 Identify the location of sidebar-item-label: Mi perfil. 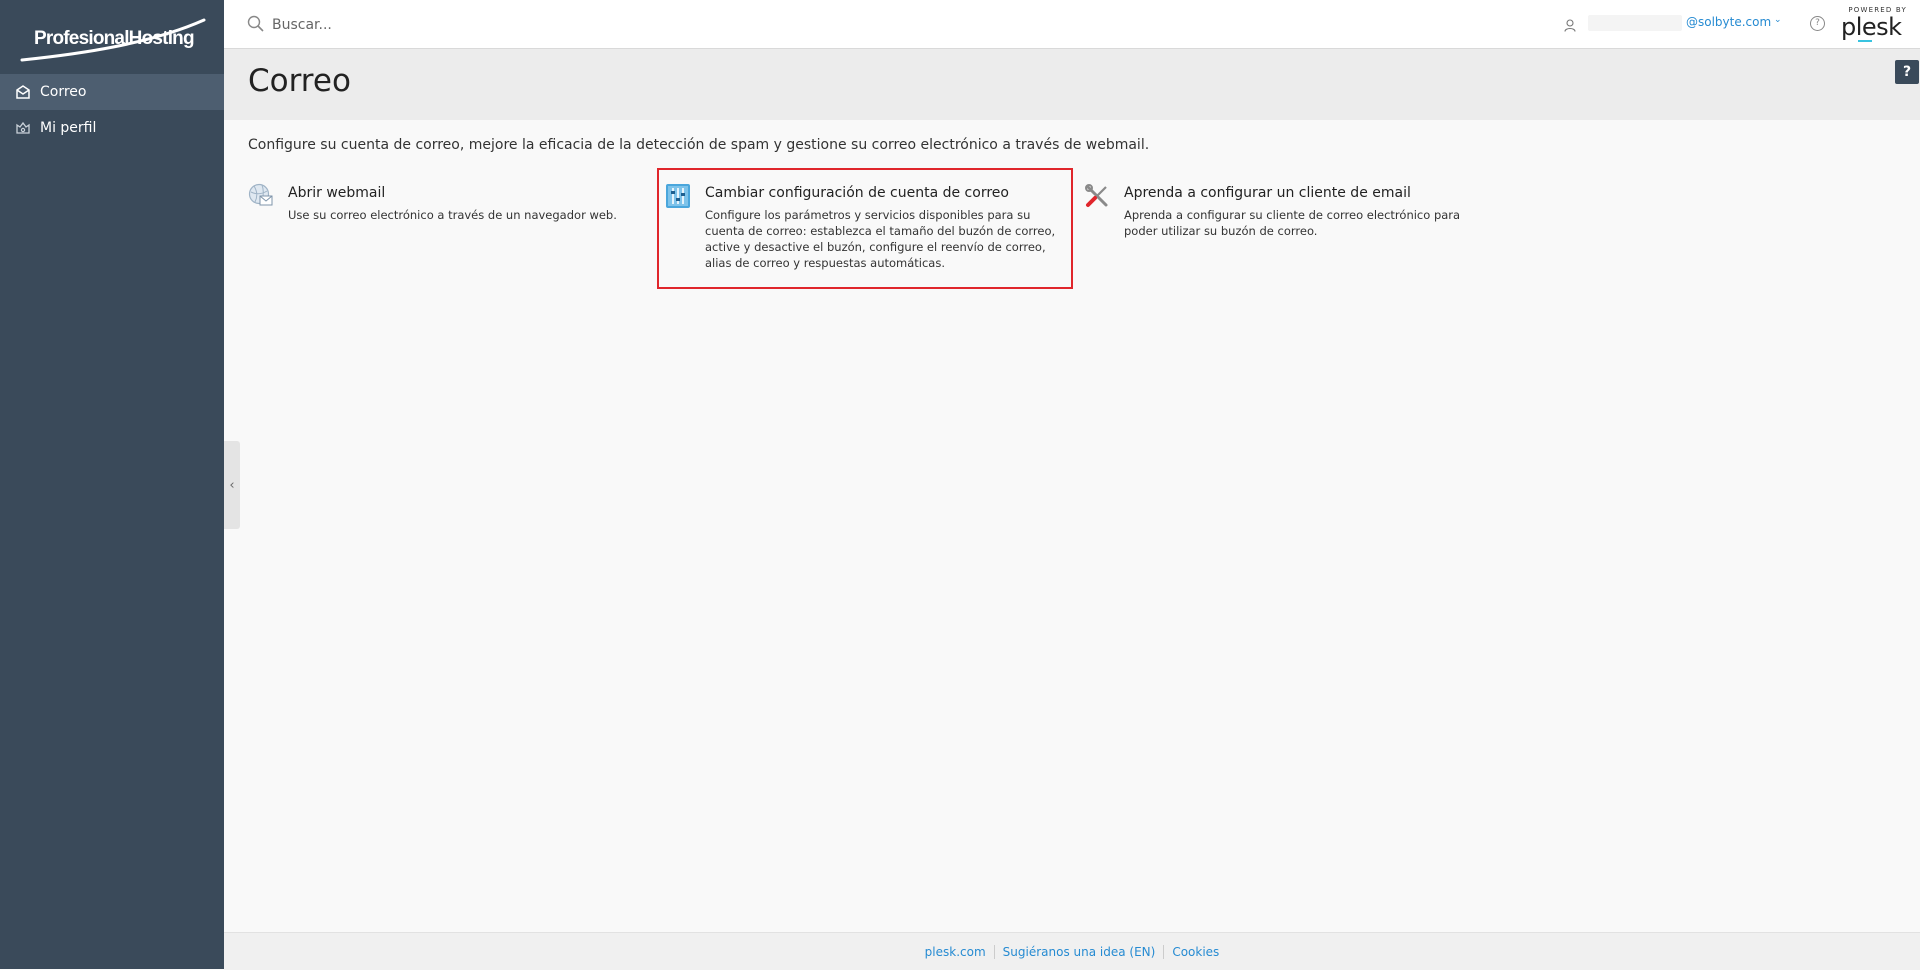
(68, 128).